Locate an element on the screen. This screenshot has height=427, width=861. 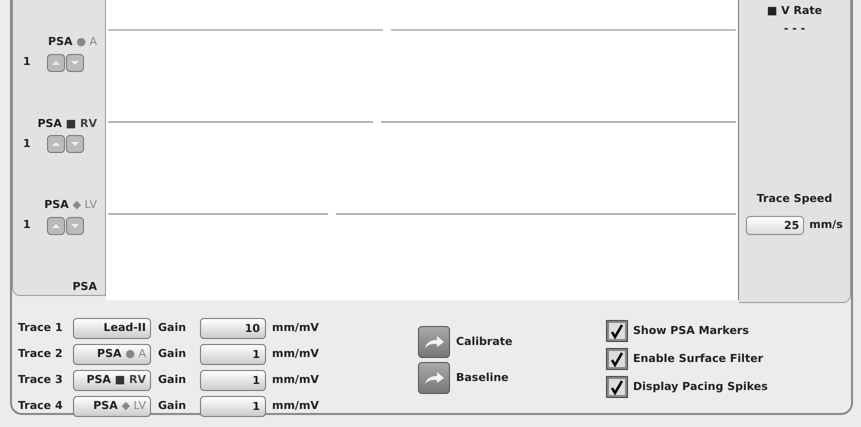
channel-label: PSA ■ RV is located at coordinates (66, 124).